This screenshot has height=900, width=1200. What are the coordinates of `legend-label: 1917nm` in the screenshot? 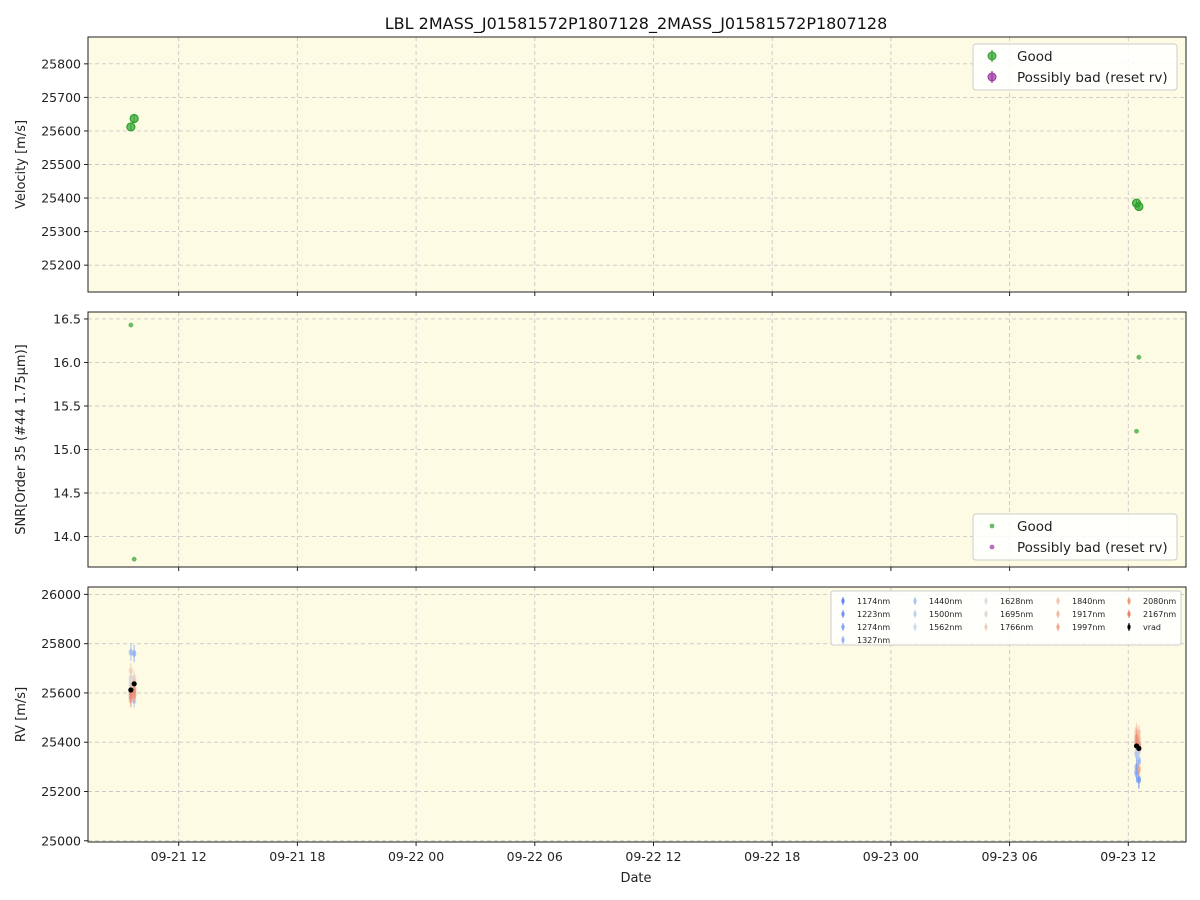 It's located at (1088, 614).